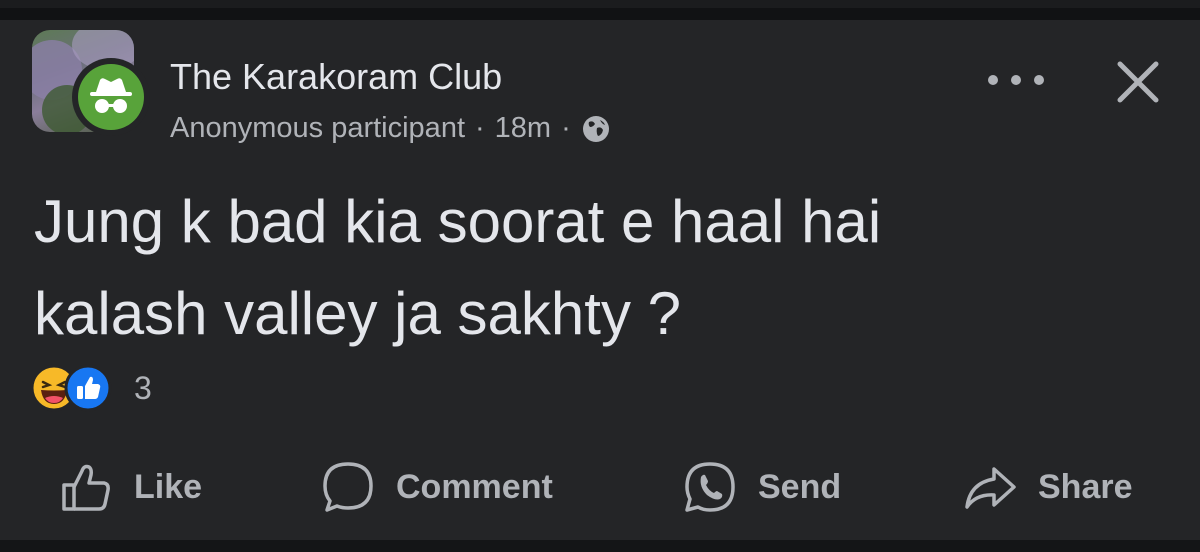 The image size is (1200, 552). I want to click on anonymous-badge, so click(111, 97).